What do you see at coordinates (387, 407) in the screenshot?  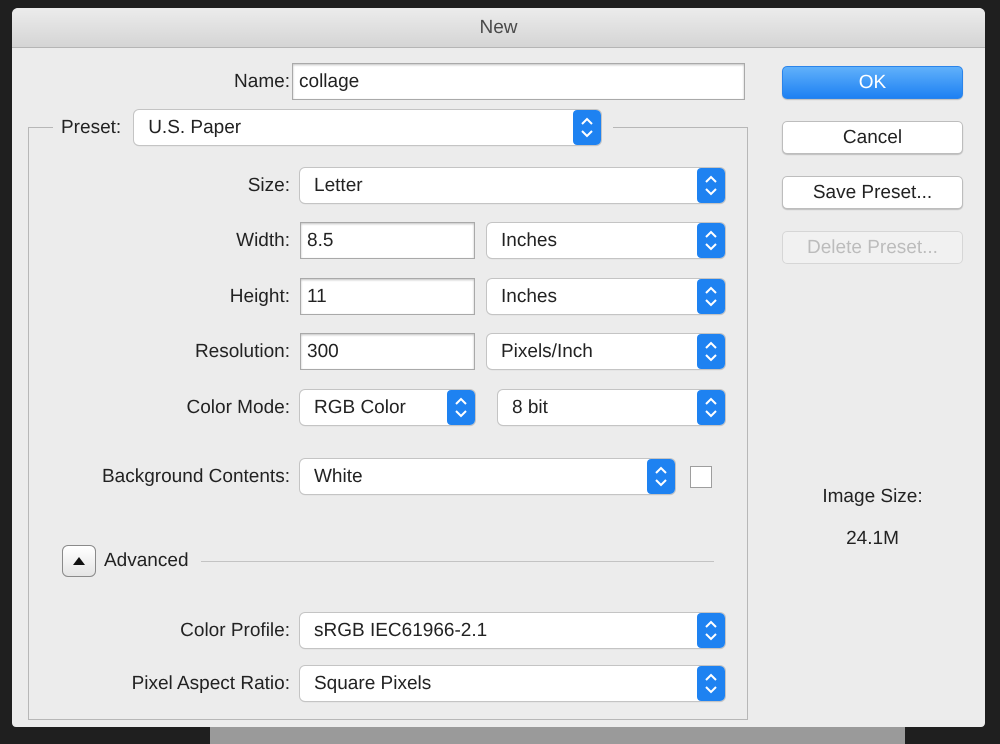 I see `select-dropdown: RGB Color` at bounding box center [387, 407].